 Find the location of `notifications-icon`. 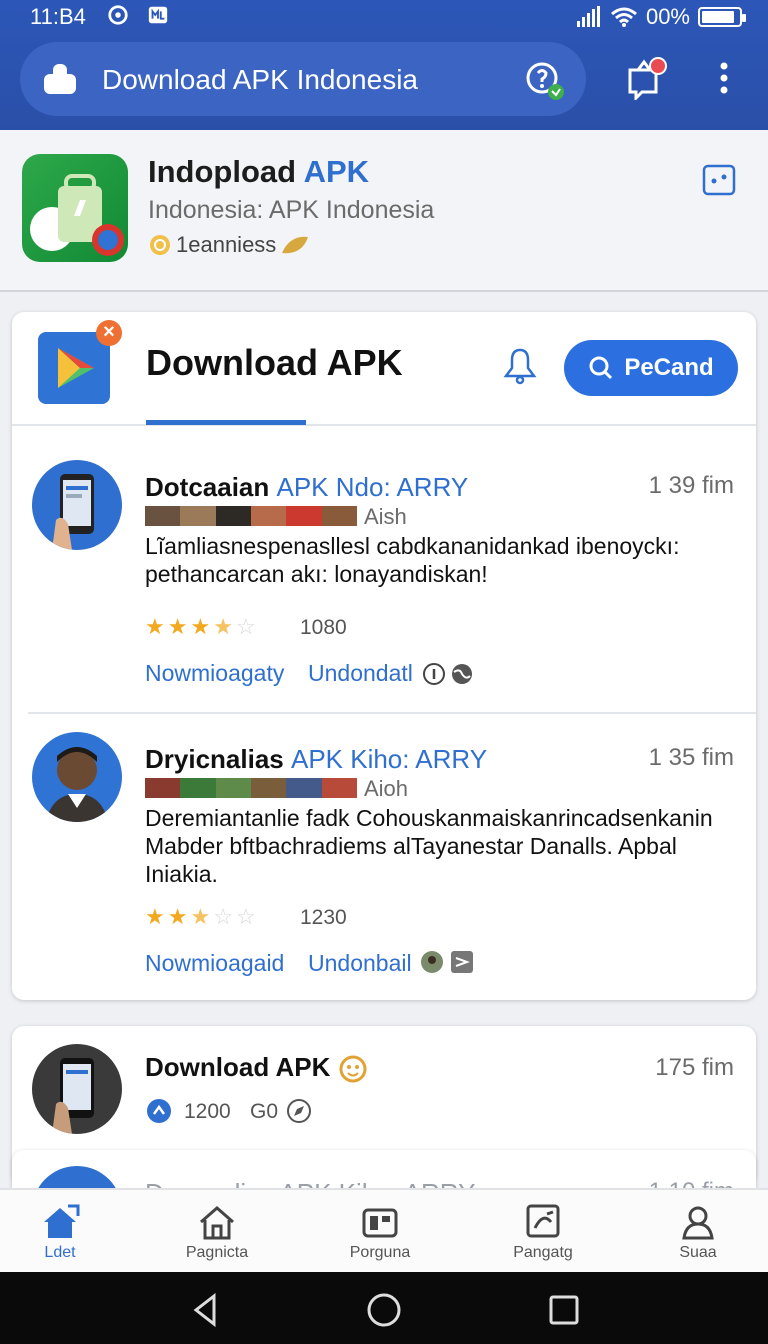

notifications-icon is located at coordinates (646, 78).